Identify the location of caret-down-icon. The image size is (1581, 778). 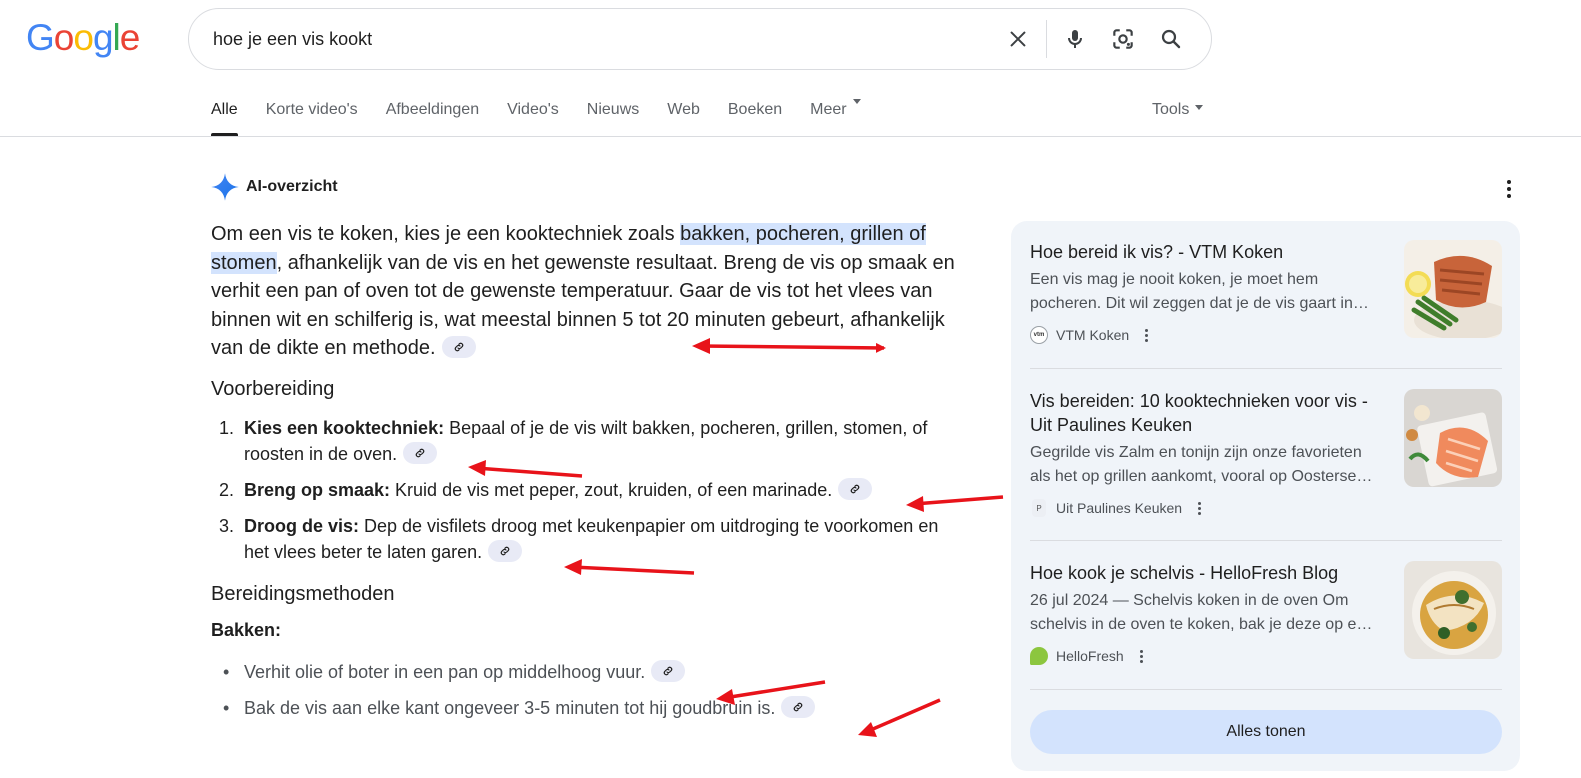
(856, 101).